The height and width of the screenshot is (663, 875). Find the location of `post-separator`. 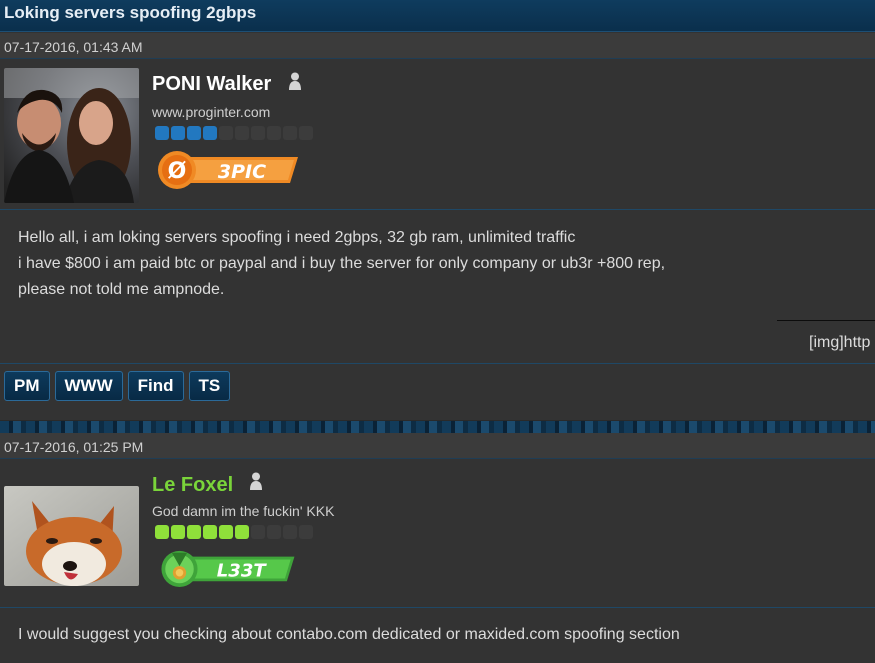

post-separator is located at coordinates (437, 426).